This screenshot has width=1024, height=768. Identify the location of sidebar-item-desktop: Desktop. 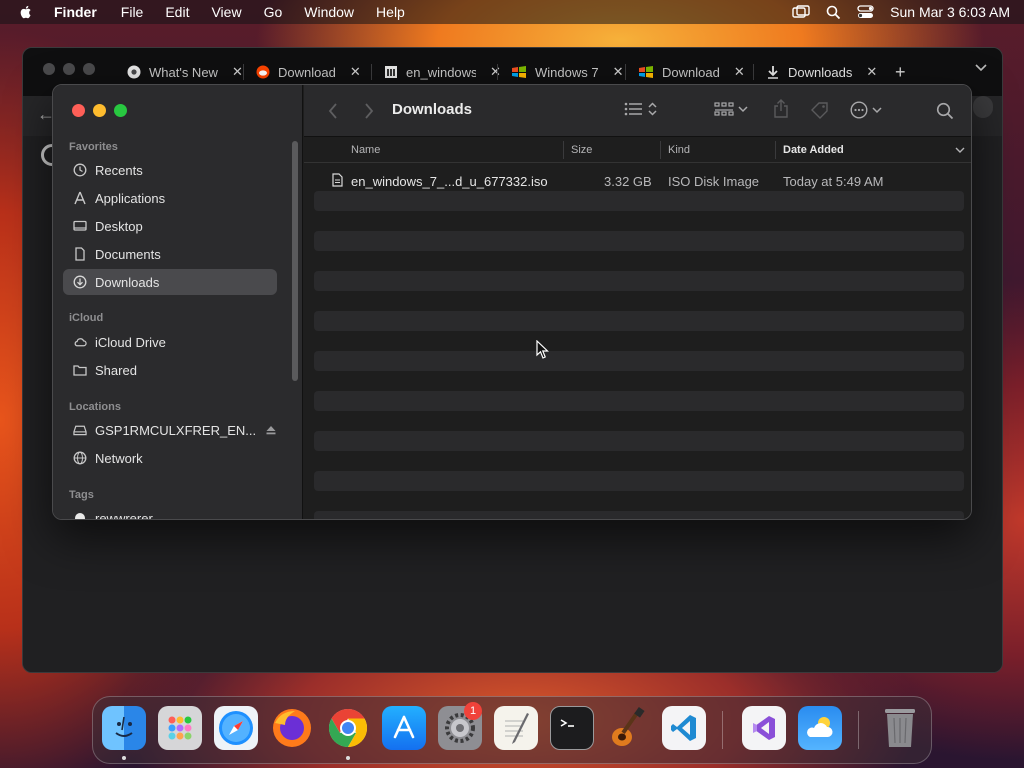
(170, 226).